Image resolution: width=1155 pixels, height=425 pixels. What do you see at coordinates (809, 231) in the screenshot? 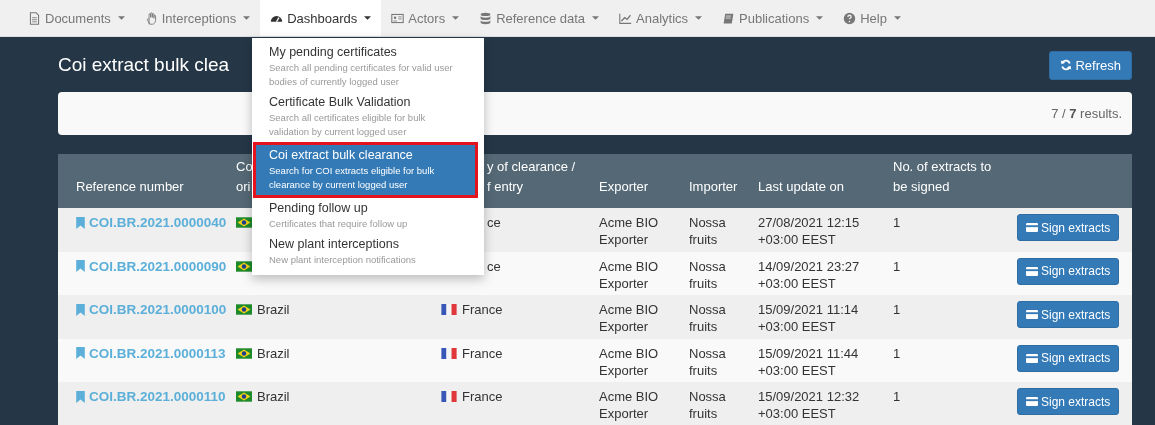
I see `date-text: 27/08/2021 12:15 +03:00 EEST` at bounding box center [809, 231].